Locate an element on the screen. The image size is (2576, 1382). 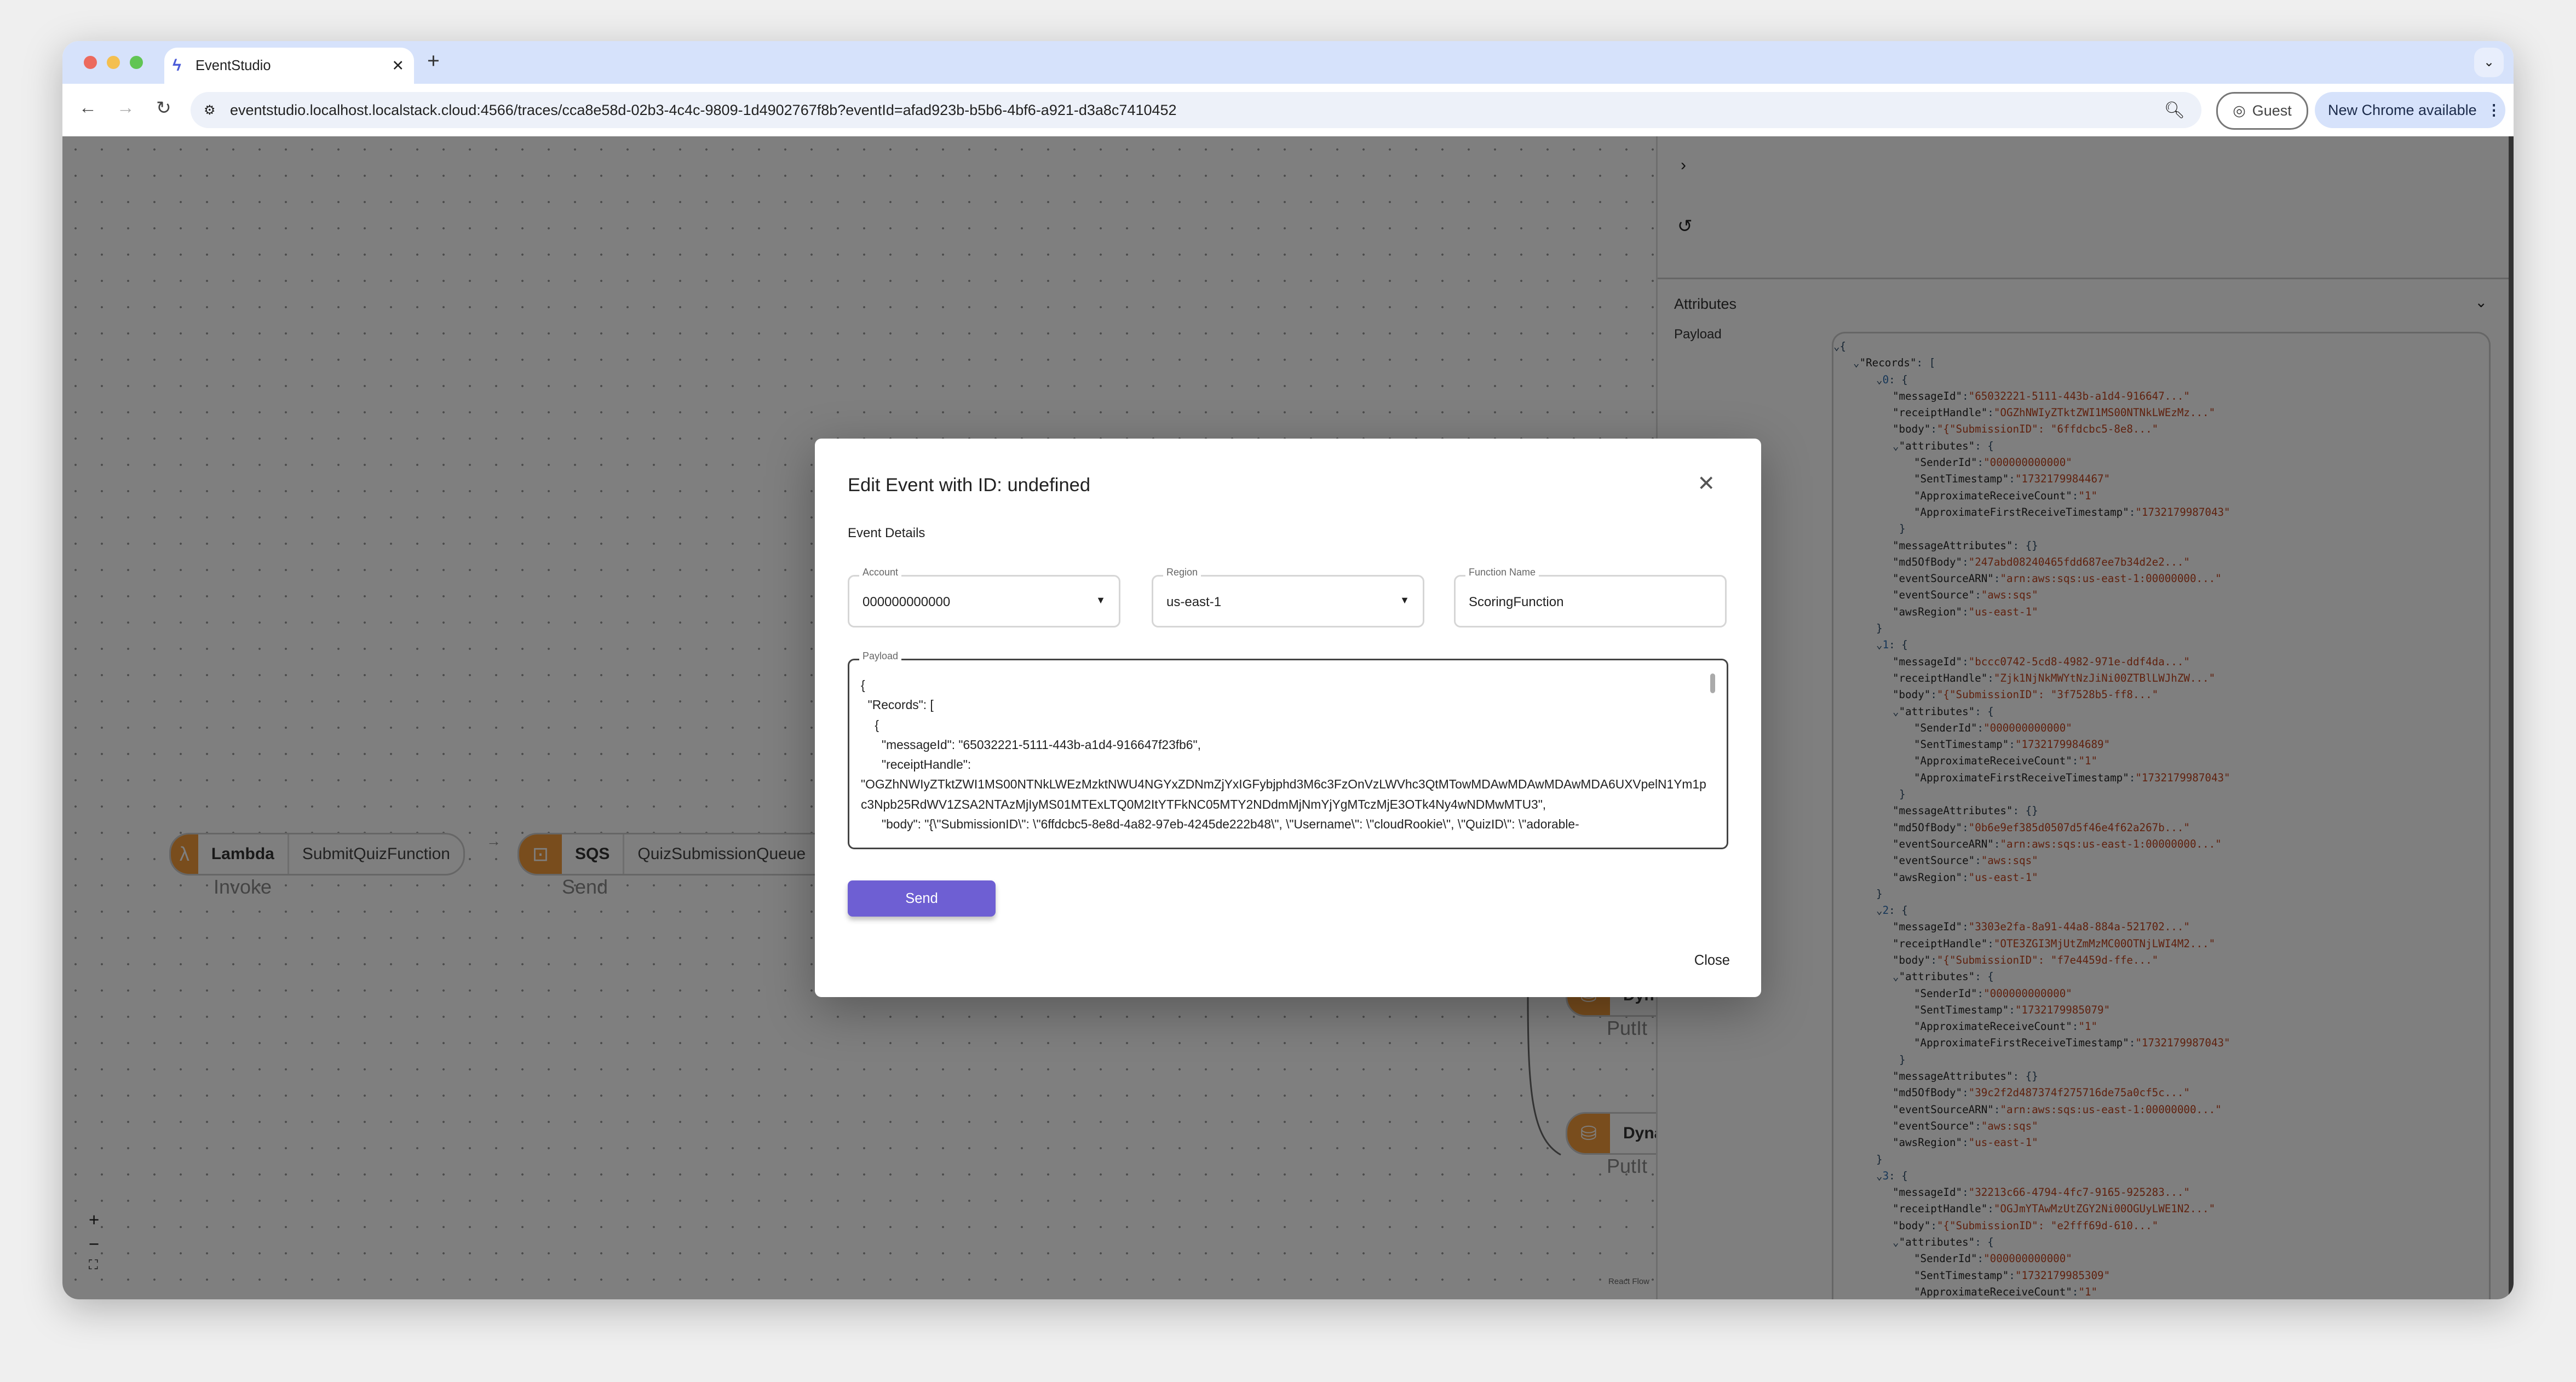
minimize-window-button is located at coordinates (113, 62).